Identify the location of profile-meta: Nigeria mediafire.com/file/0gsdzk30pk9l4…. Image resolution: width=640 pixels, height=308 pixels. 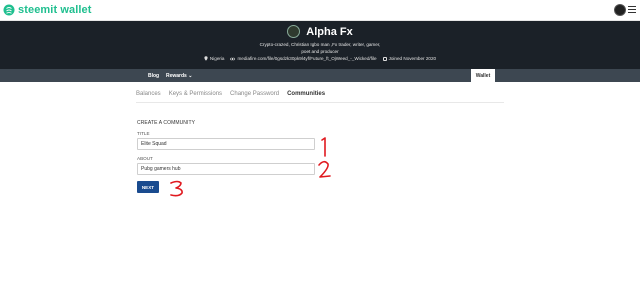
(320, 58).